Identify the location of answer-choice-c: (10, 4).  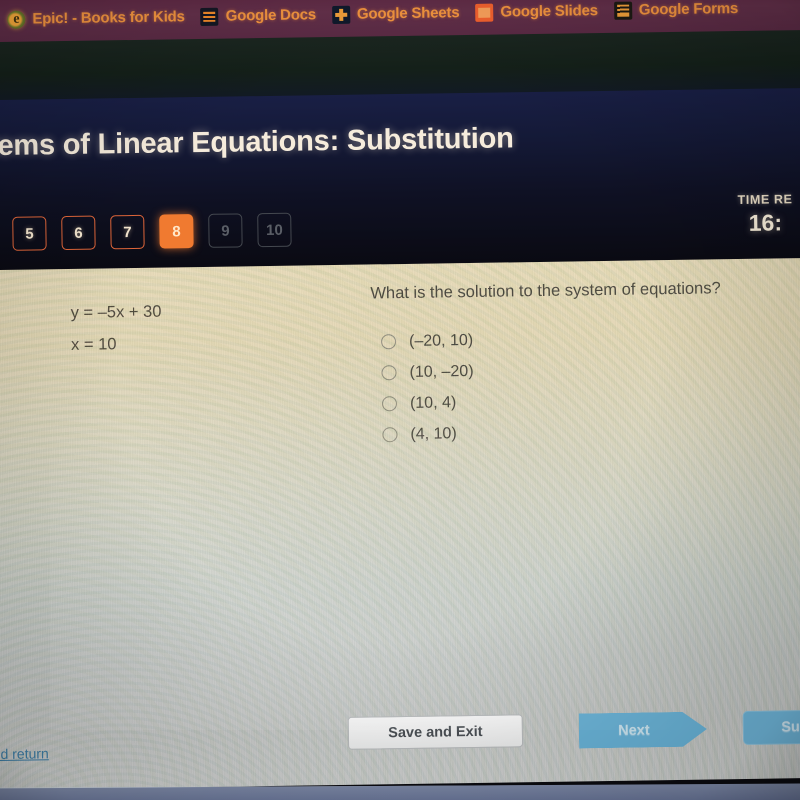
(427, 403).